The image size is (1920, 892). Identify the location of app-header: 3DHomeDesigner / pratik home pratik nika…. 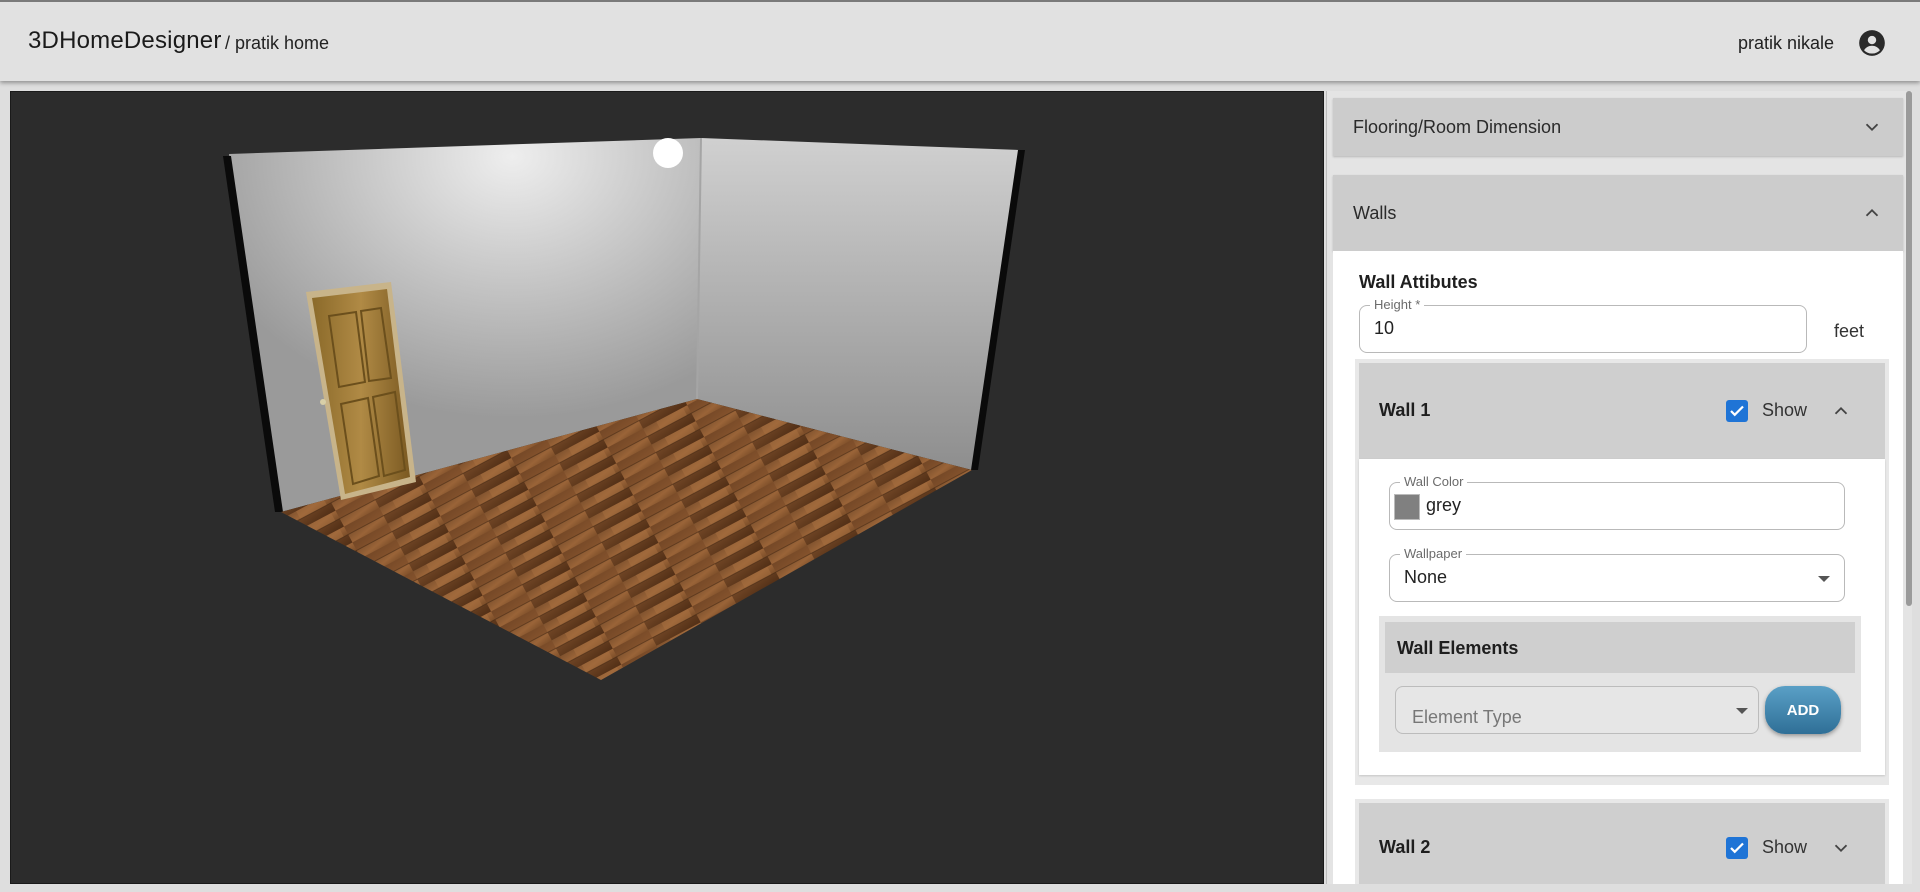
(960, 40).